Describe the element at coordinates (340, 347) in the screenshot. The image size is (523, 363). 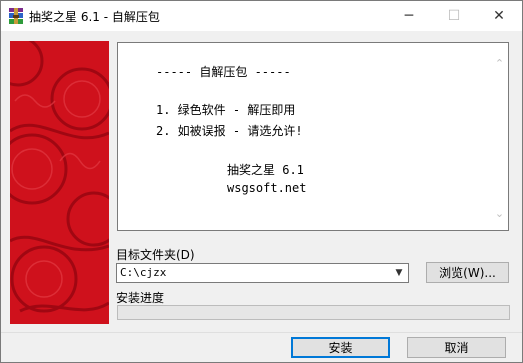
I see `install-button: 安装` at that location.